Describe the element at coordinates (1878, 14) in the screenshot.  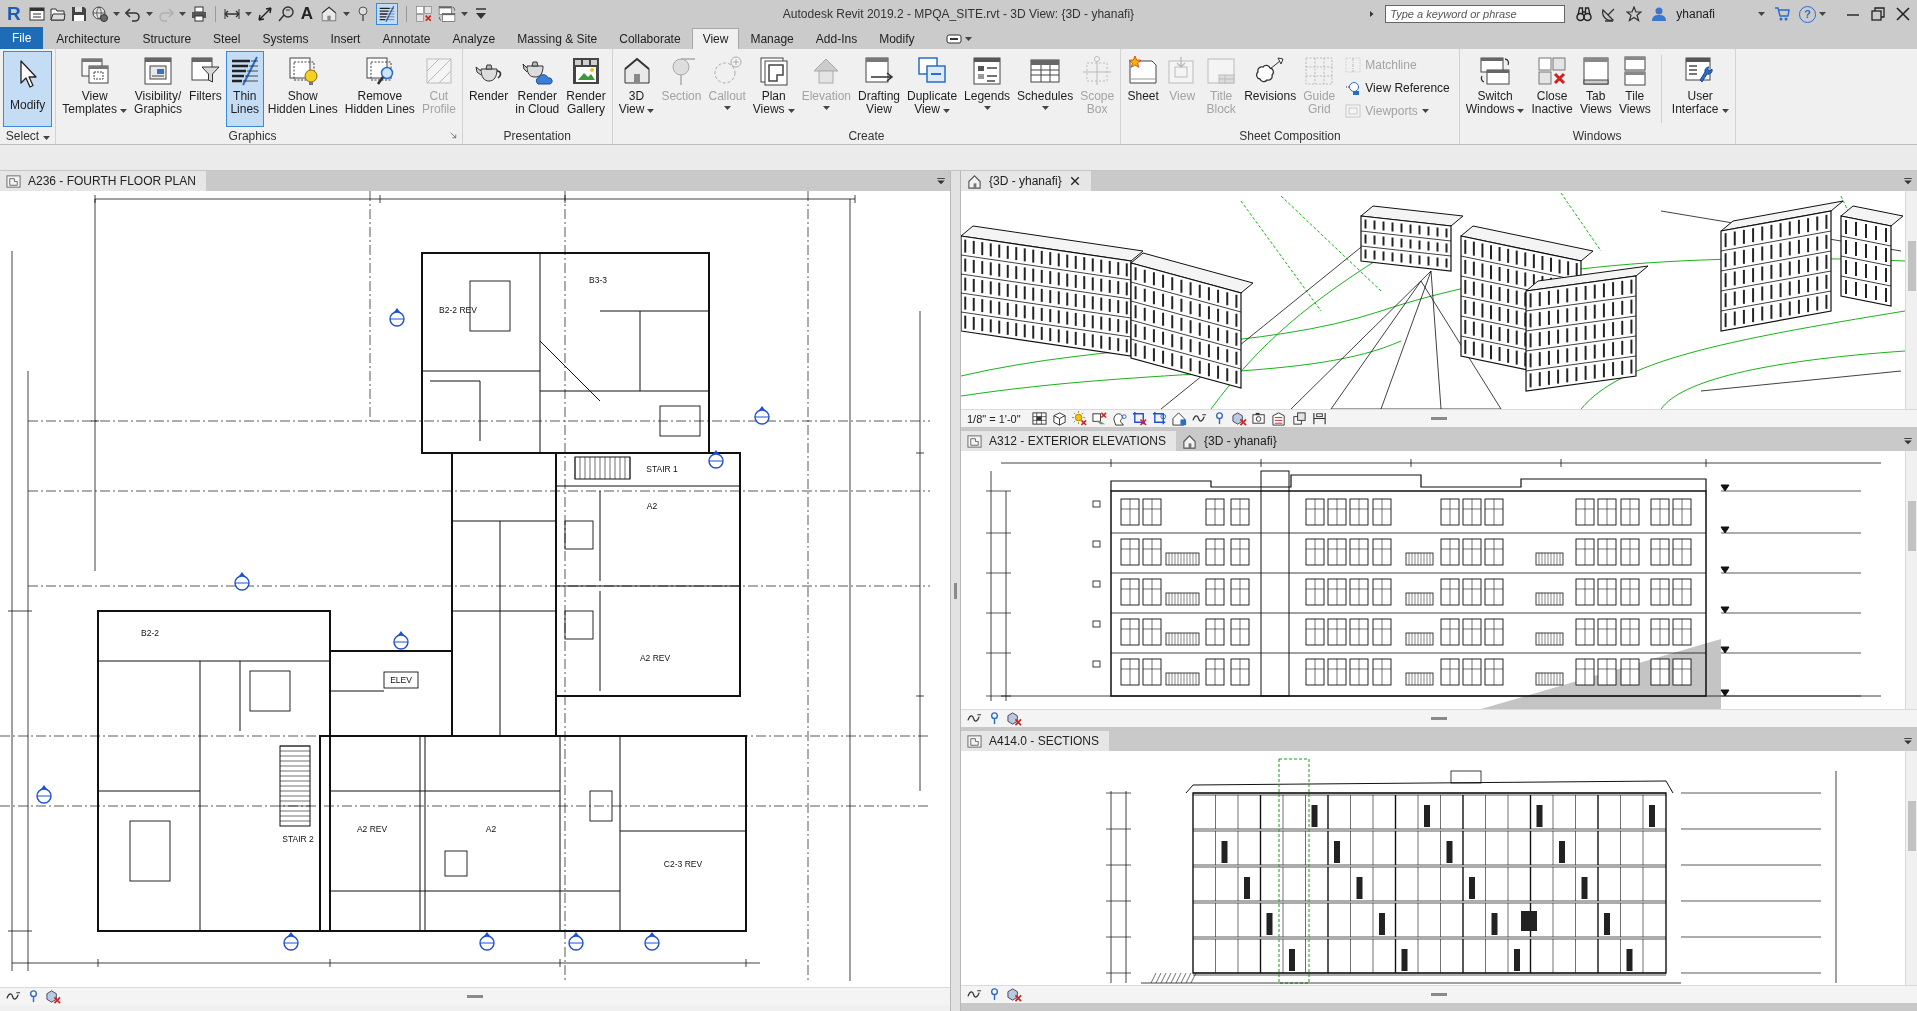
I see `restore-icon` at that location.